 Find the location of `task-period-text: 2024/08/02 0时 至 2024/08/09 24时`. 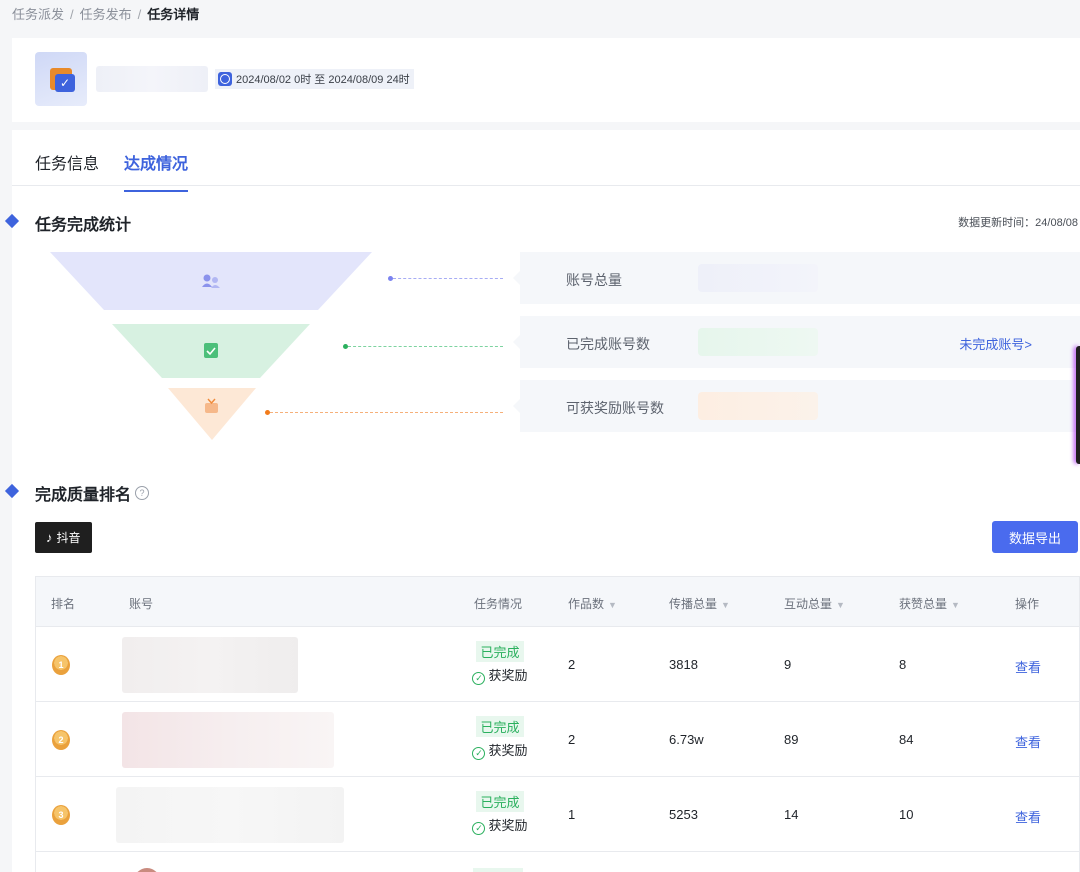

task-period-text: 2024/08/02 0时 至 2024/08/09 24时 is located at coordinates (323, 80).